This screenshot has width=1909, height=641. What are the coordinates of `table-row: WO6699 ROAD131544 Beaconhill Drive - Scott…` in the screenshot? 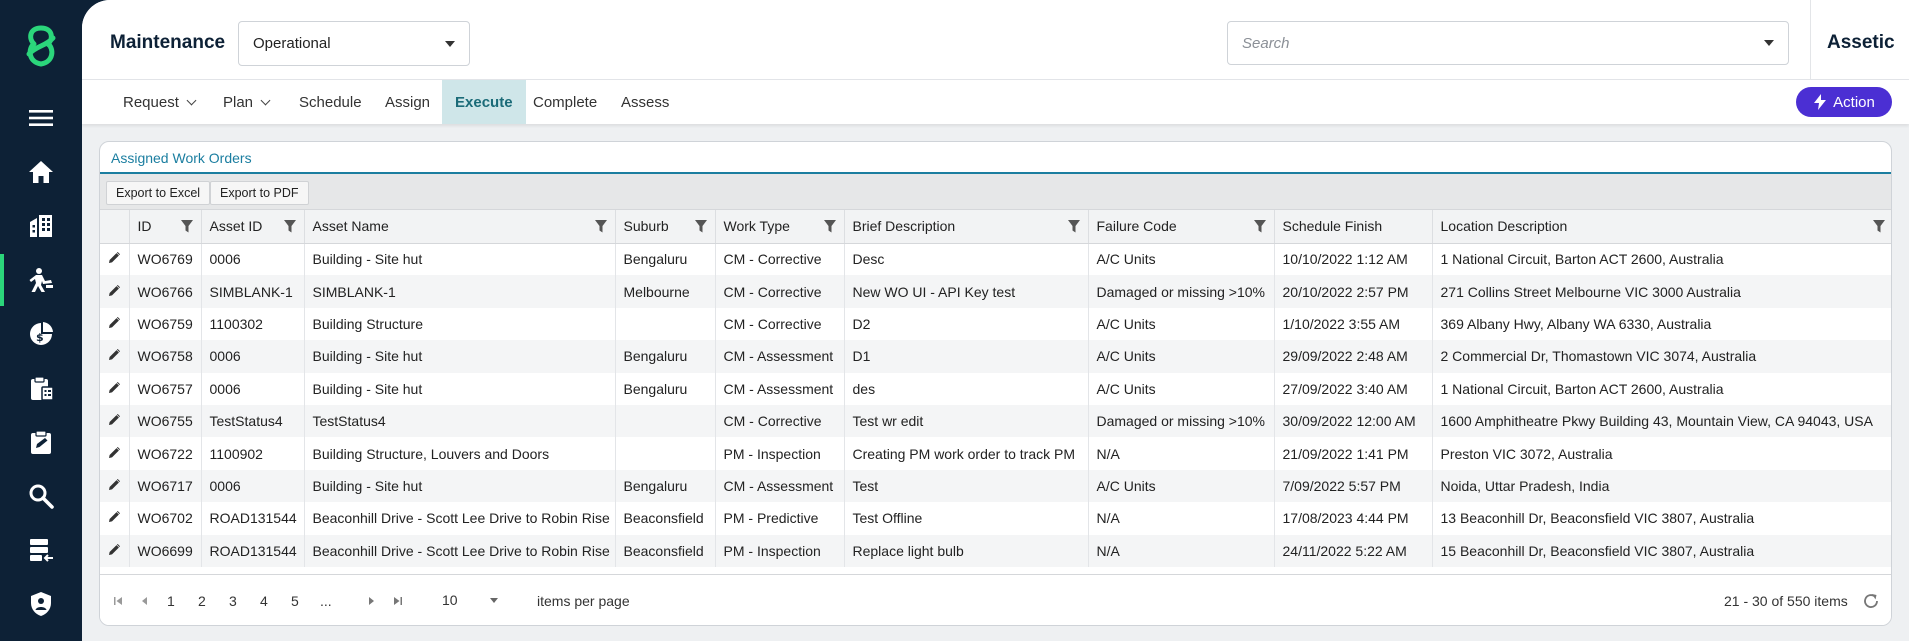 It's located at (995, 550).